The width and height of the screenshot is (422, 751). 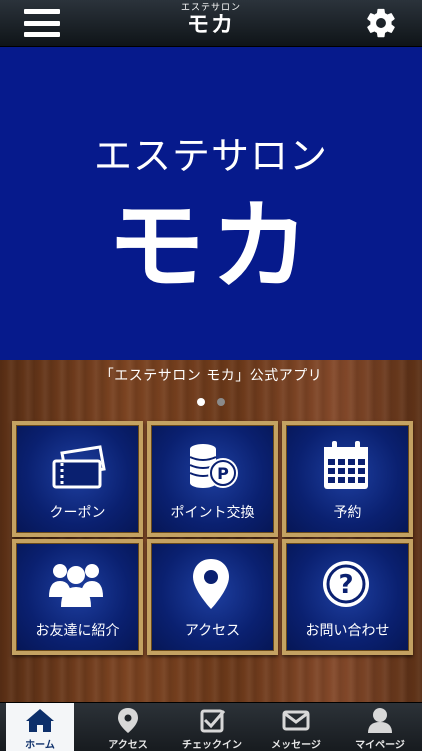 I want to click on tile-label: お問い合わせ, so click(x=347, y=631).